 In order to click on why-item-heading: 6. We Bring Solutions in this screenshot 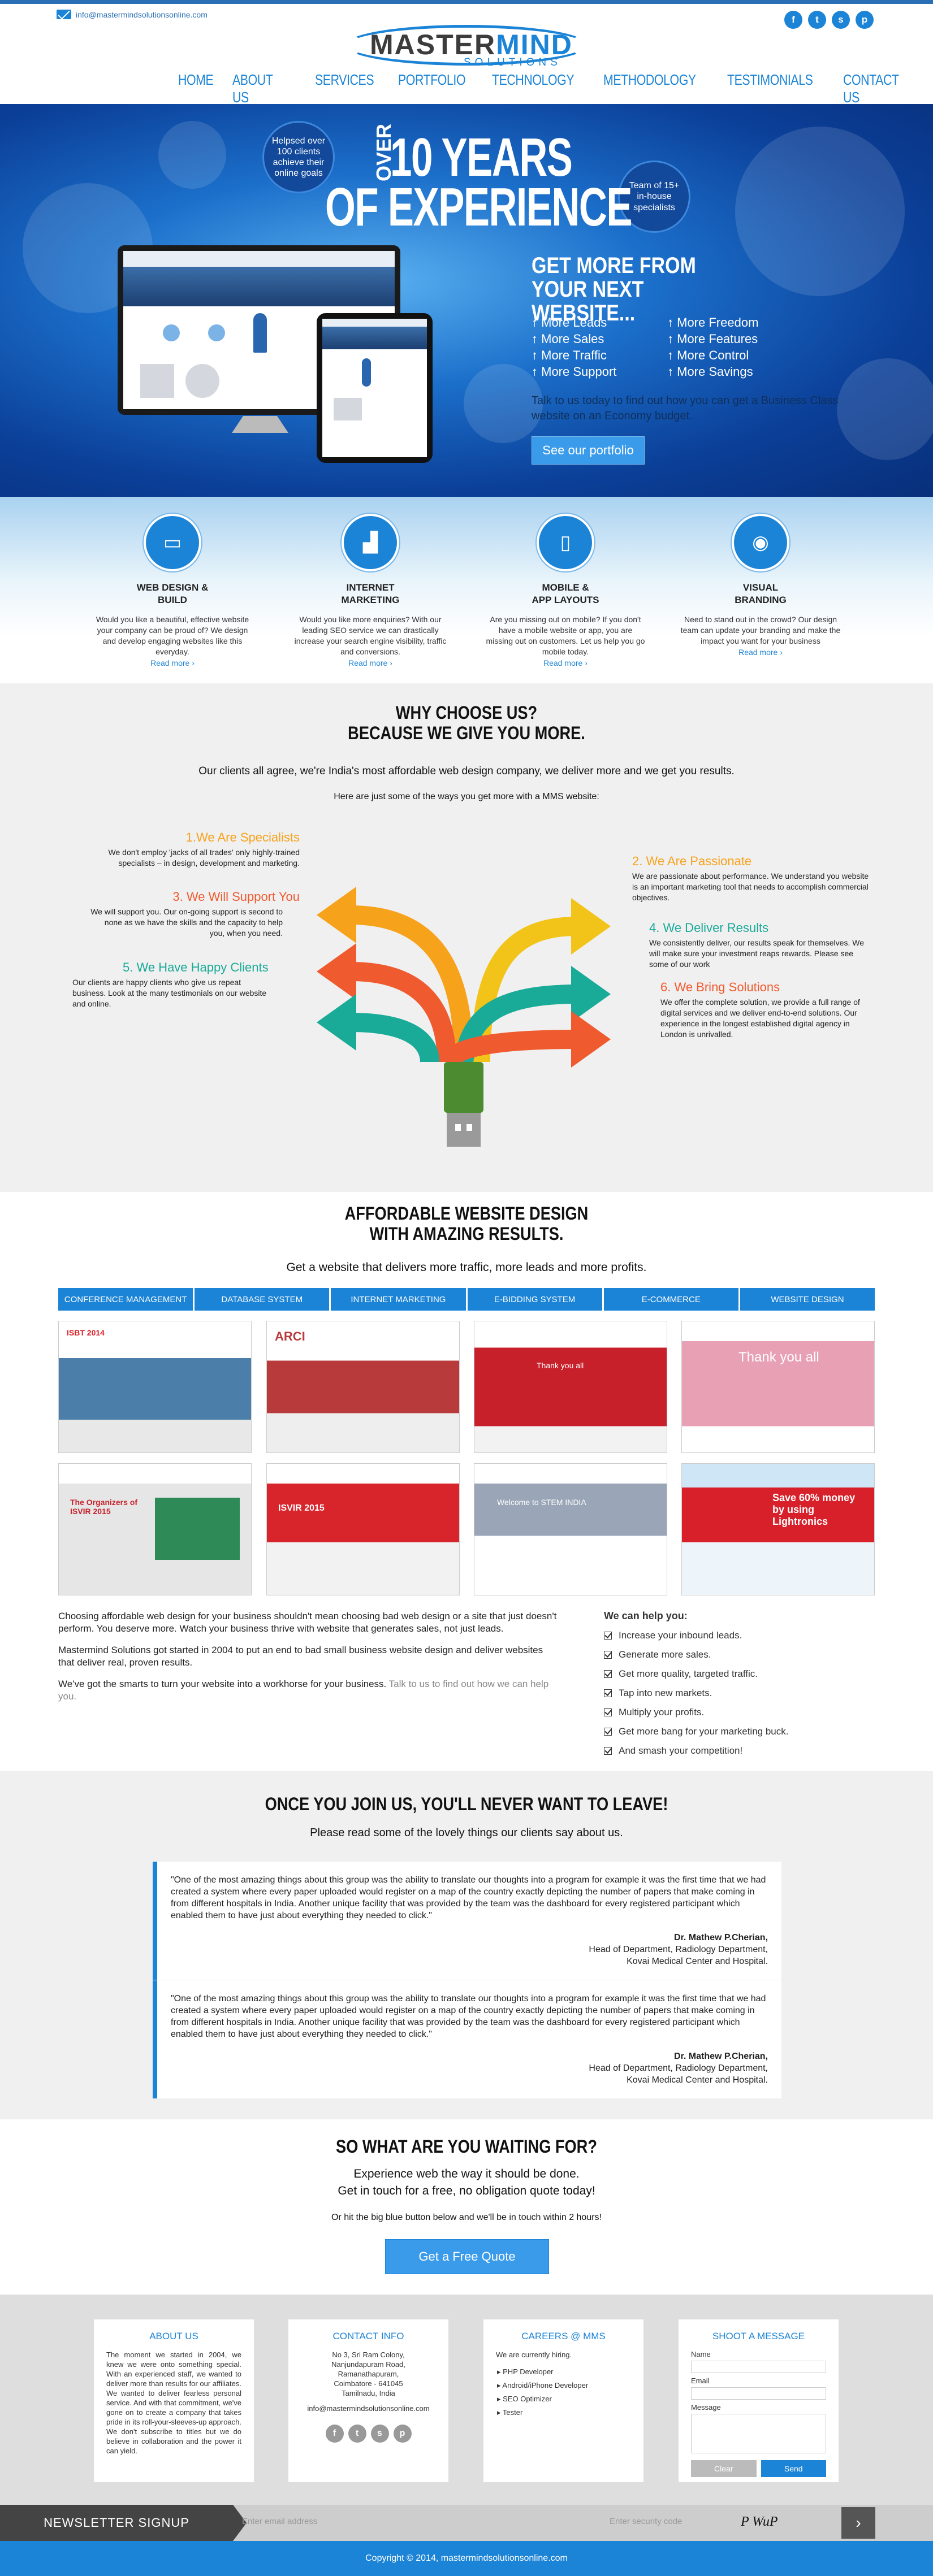, I will do `click(720, 987)`.